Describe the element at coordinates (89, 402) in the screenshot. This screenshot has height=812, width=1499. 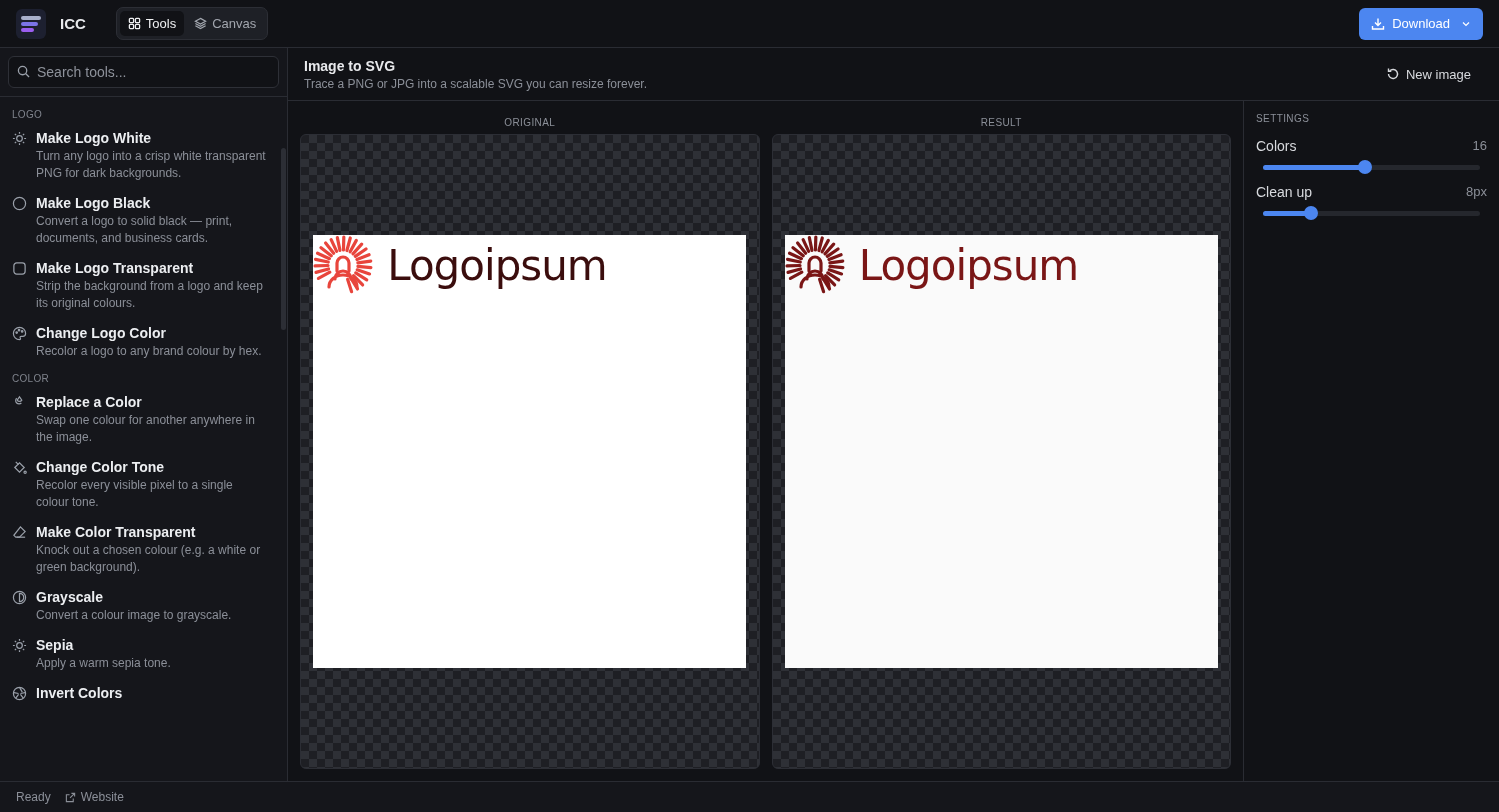
I see `tool-name: Replace a Color` at that location.